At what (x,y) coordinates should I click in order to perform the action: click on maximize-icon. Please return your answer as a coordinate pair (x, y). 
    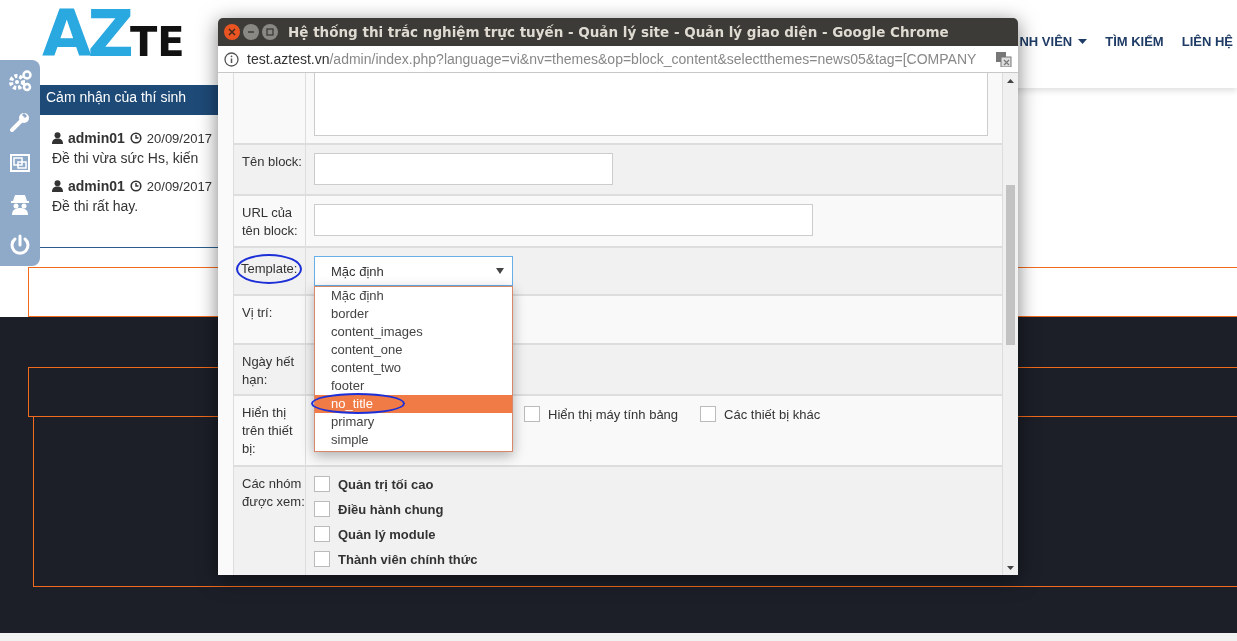
    Looking at the image, I should click on (270, 32).